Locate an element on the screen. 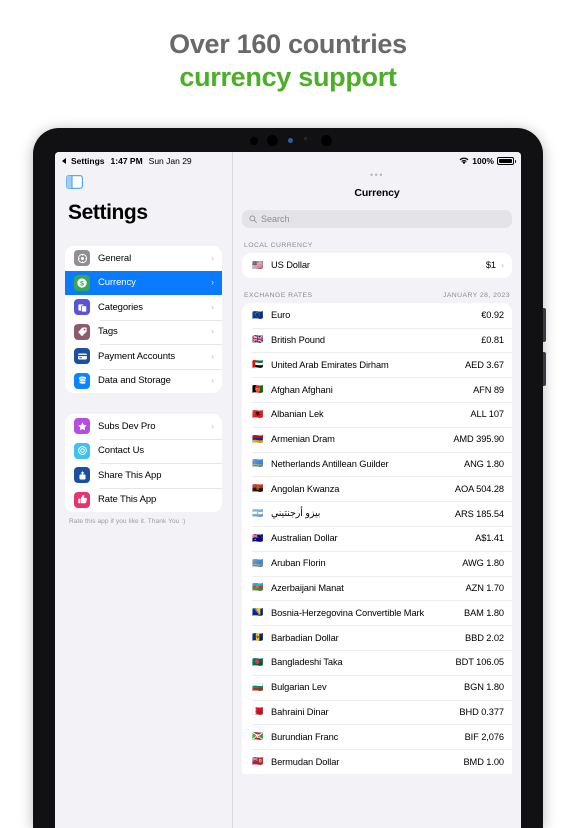 This screenshot has width=576, height=828. sidebar-item-payment-accounts: Payment Accounts › is located at coordinates (143, 356).